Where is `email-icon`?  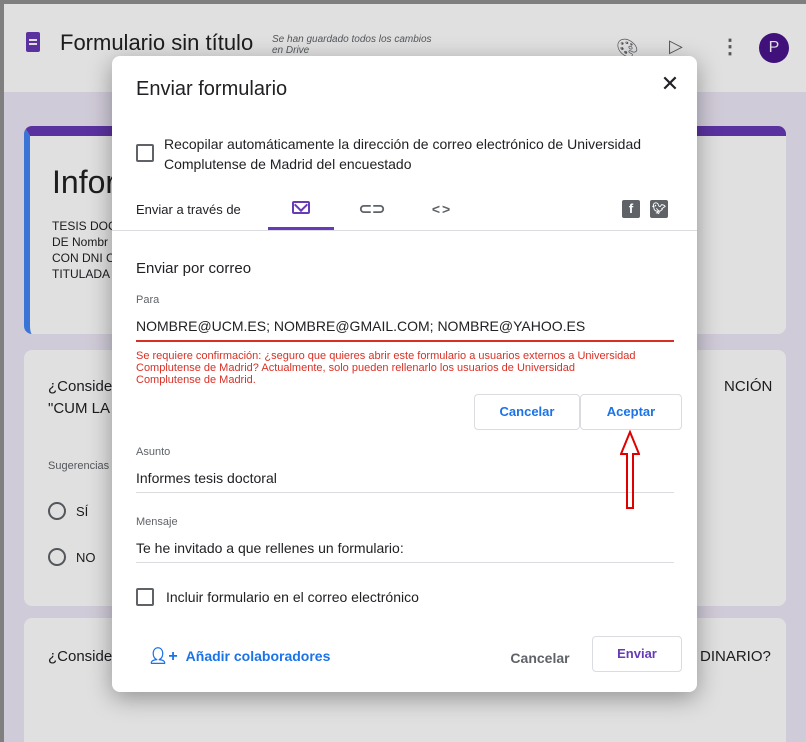
email-icon is located at coordinates (301, 207).